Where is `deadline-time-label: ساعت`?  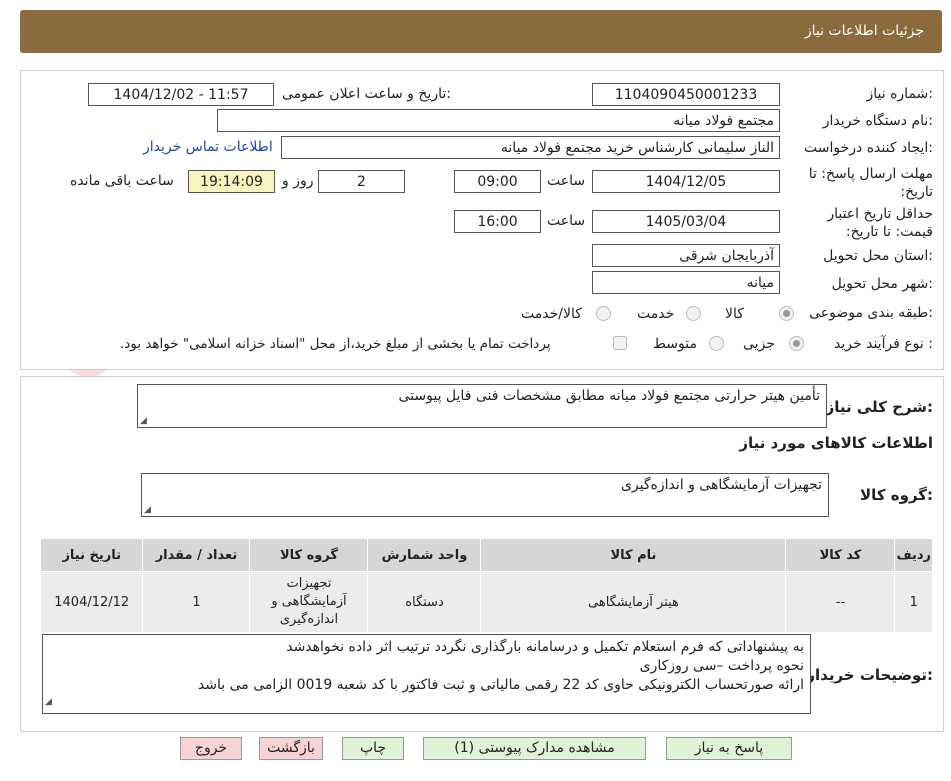 deadline-time-label: ساعت is located at coordinates (566, 181).